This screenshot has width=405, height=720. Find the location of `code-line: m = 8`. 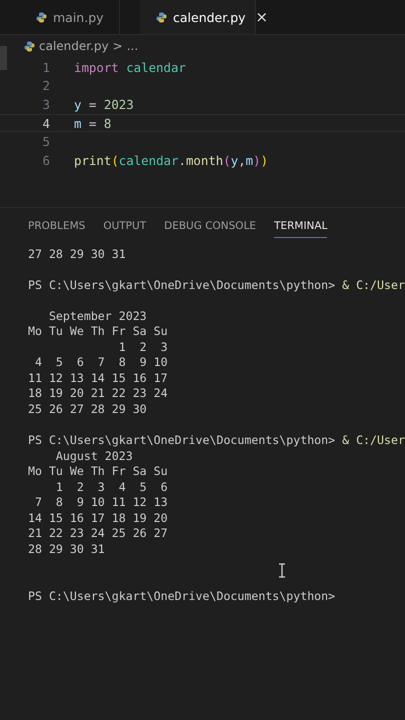

code-line: m = 8 is located at coordinates (93, 123).